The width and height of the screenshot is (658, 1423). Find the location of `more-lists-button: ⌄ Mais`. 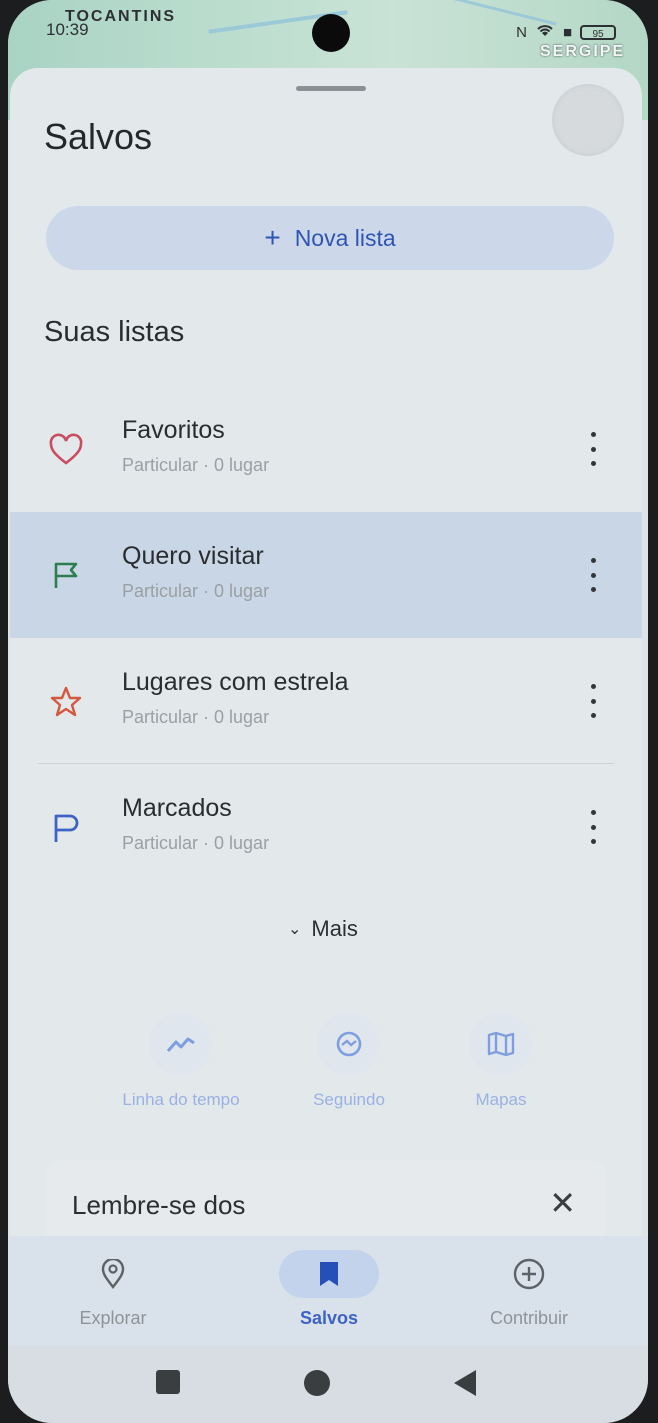

more-lists-button: ⌄ Mais is located at coordinates (323, 929).